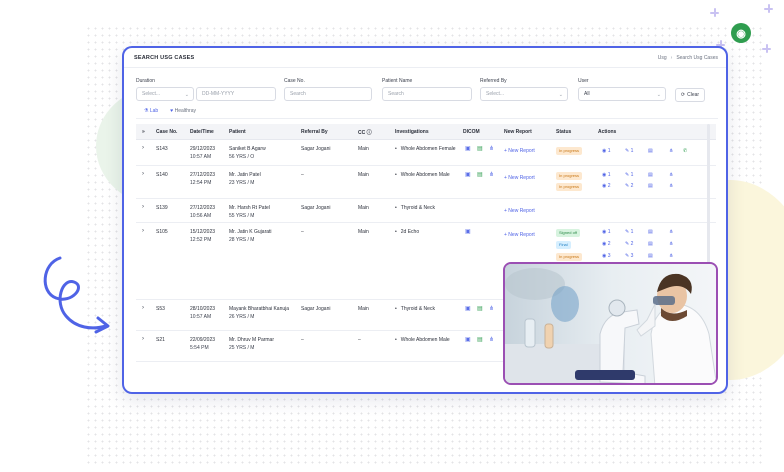 The height and width of the screenshot is (472, 784). I want to click on patient-name-input: Search, so click(427, 94).